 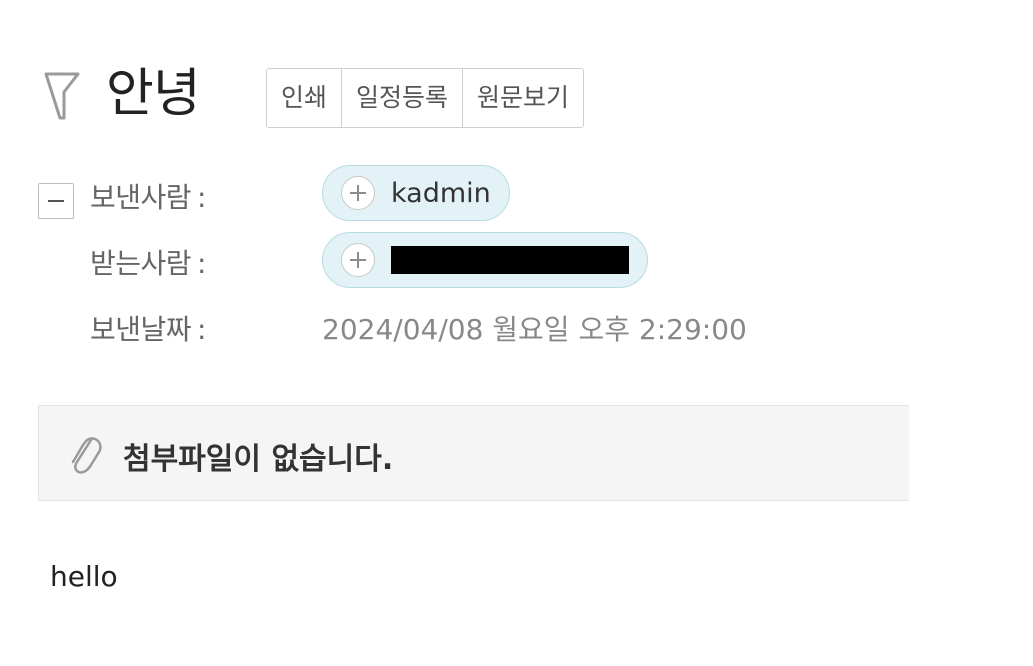 I want to click on recipient-label: 받는사람:, so click(x=148, y=262).